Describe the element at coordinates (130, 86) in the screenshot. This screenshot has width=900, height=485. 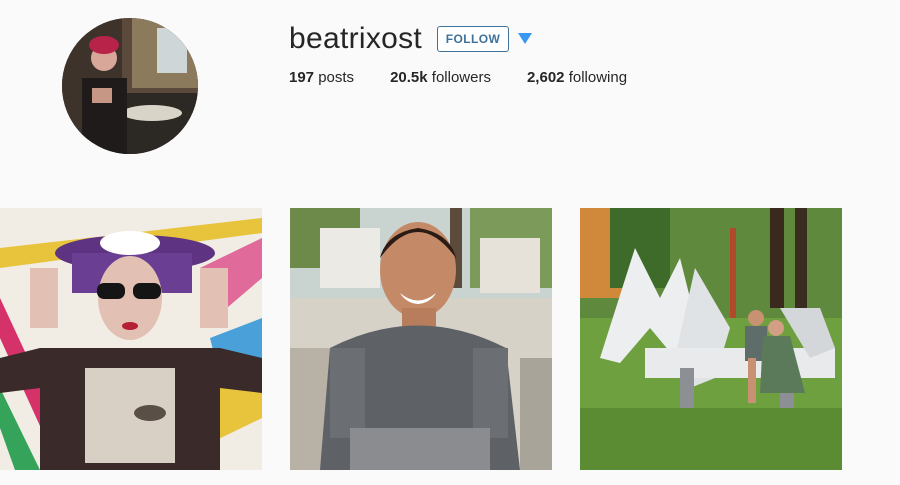
I see `profile-avatar` at that location.